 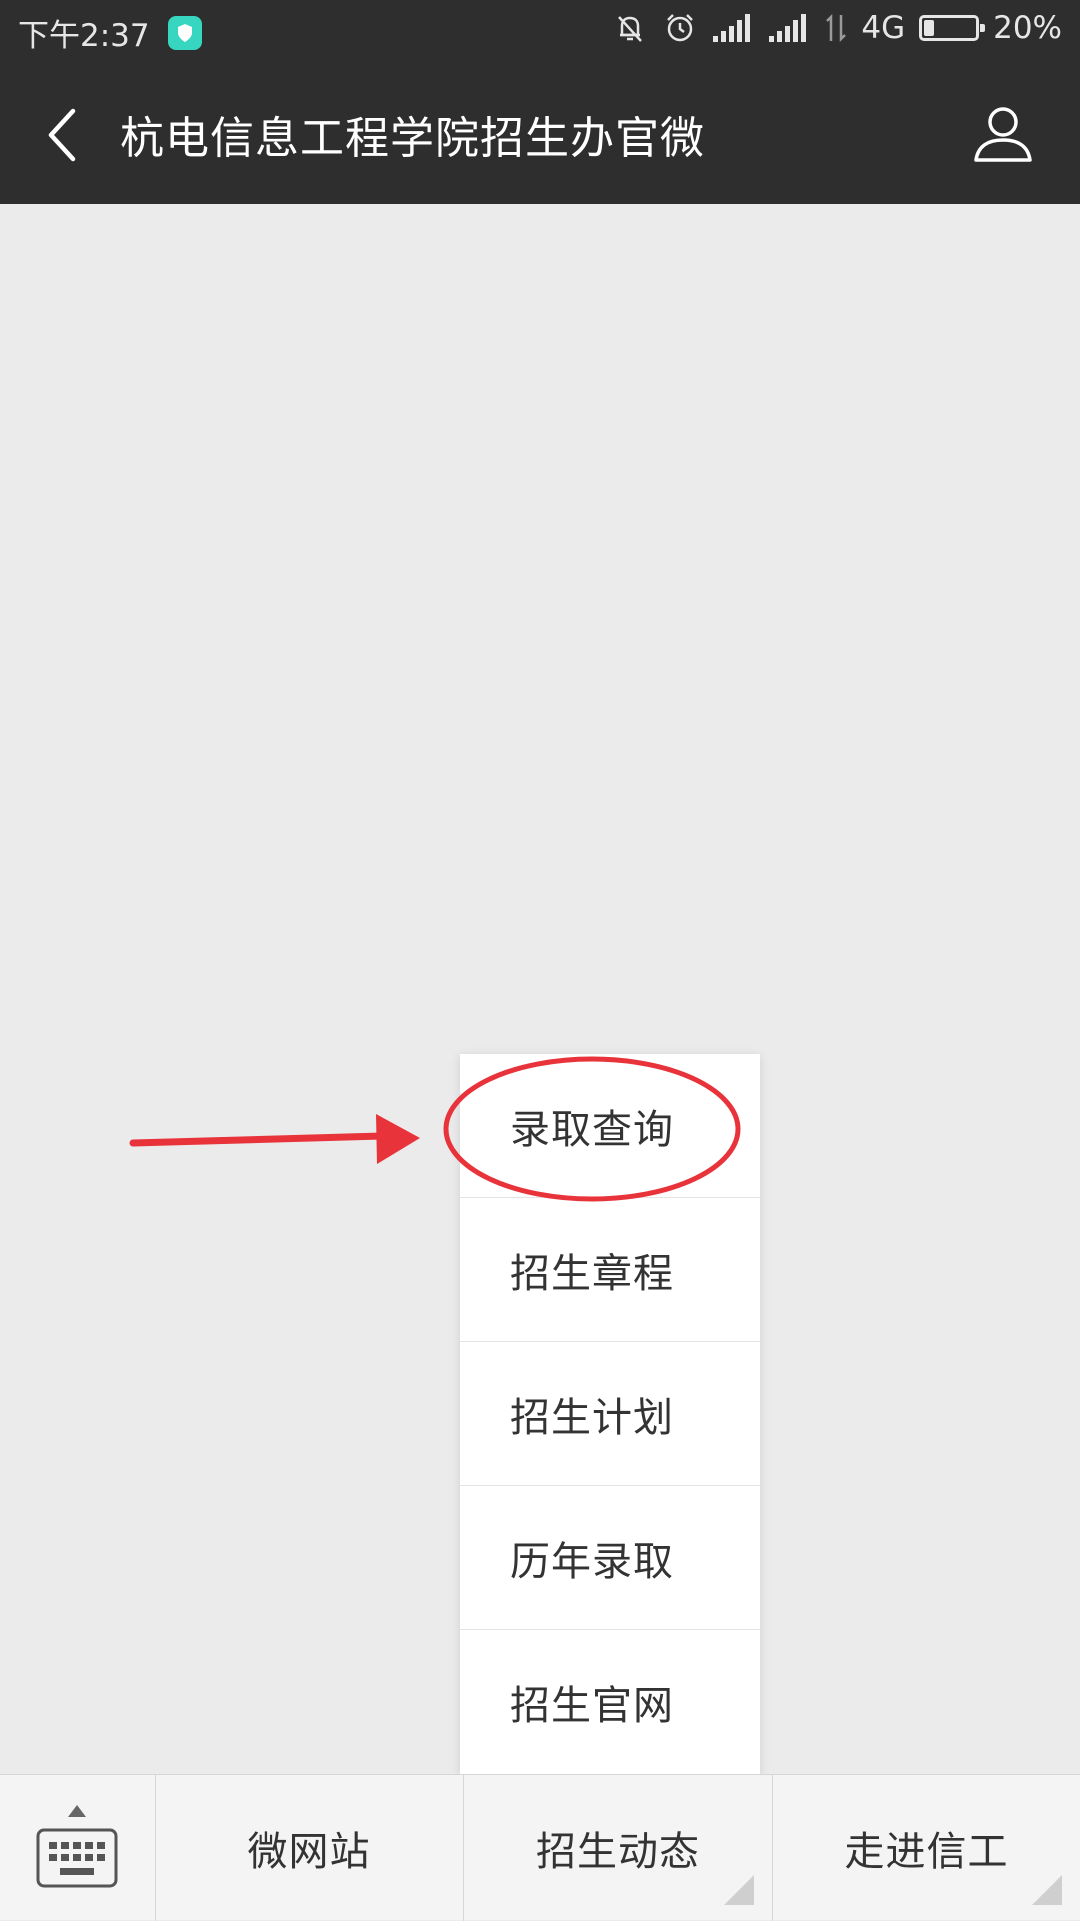 I want to click on menu-item-label: 微网站, so click(x=309, y=1852).